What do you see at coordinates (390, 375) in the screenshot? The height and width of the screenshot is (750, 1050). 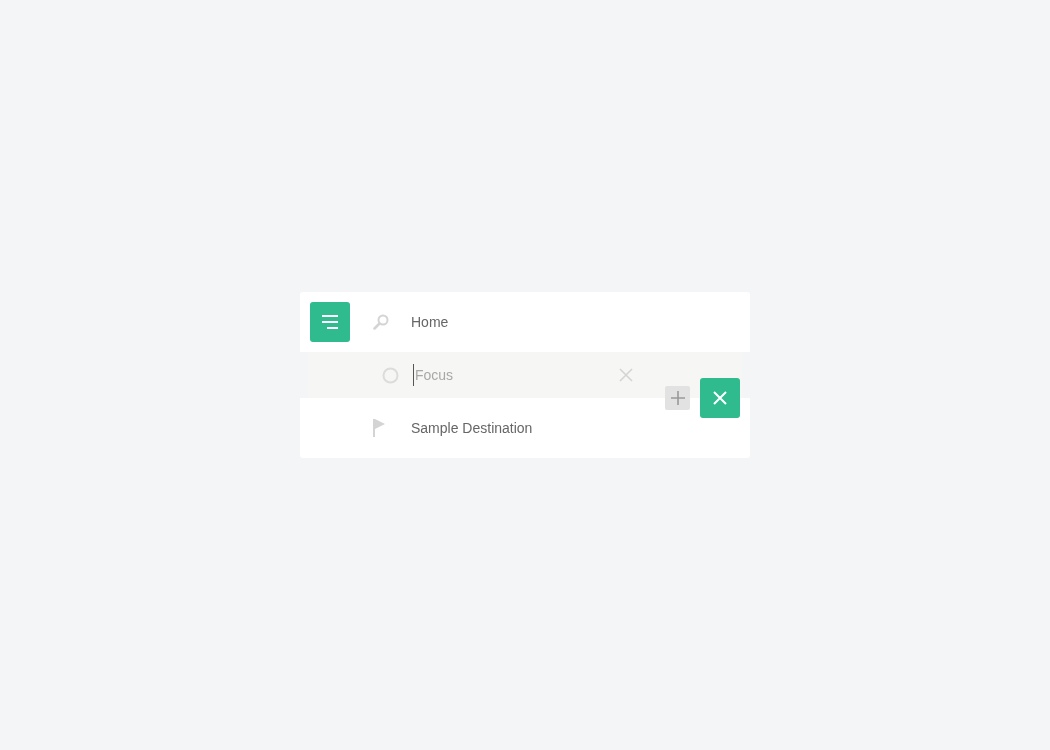 I see `circle-icon` at bounding box center [390, 375].